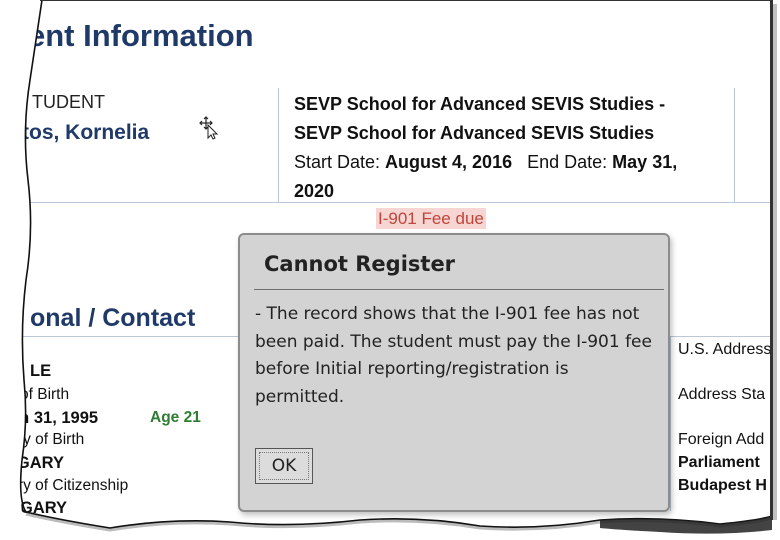 This screenshot has height=540, width=780. I want to click on header-right-border, so click(734, 145).